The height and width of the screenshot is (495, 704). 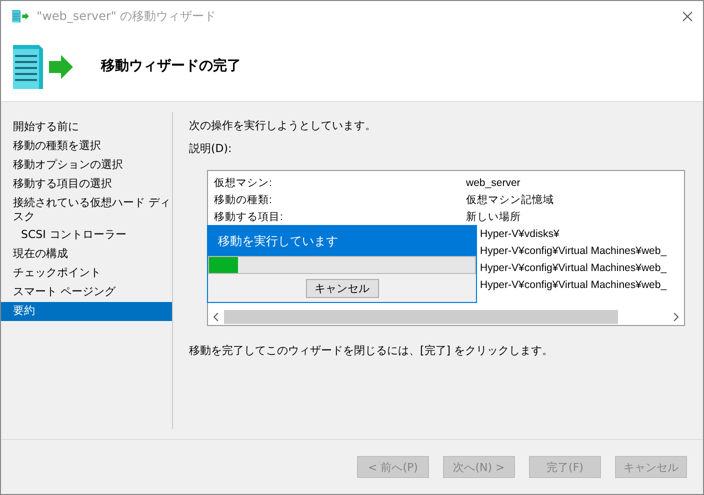 What do you see at coordinates (211, 148) in the screenshot?
I see `description-label: 説明(D):` at bounding box center [211, 148].